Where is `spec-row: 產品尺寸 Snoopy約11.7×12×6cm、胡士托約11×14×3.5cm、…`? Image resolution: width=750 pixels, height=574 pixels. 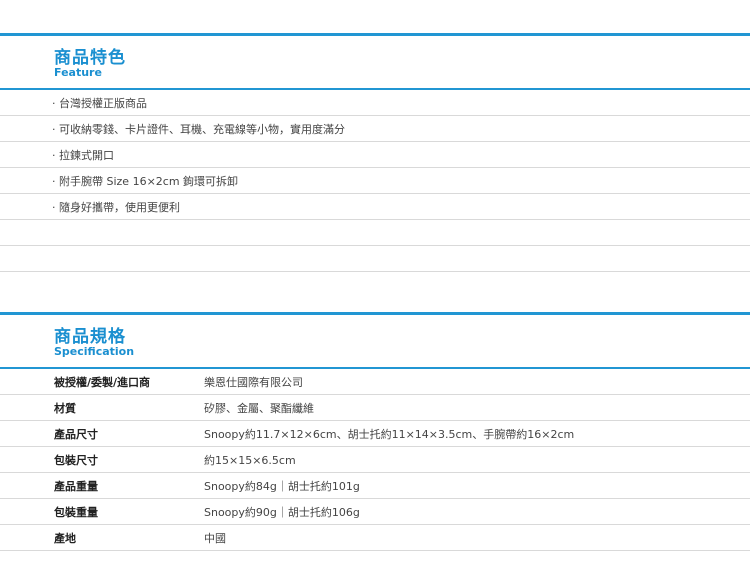
spec-row: 產品尺寸 Snoopy約11.7×12×6cm、胡士托約11×14×3.5cm、… is located at coordinates (375, 434).